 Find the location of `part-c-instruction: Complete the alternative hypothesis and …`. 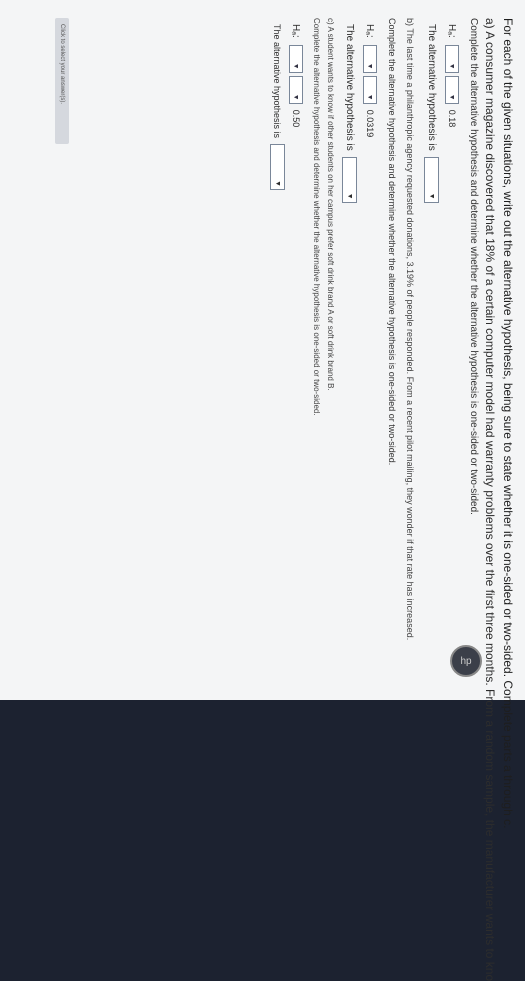

part-c-instruction: Complete the alternative hypothesis and … is located at coordinates (316, 217).